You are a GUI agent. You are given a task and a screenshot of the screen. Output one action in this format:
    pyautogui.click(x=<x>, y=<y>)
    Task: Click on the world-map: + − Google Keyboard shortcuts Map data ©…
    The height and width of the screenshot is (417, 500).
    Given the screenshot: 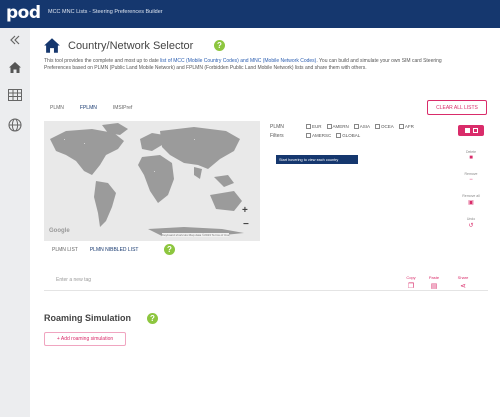 What is the action you would take?
    pyautogui.click(x=152, y=181)
    